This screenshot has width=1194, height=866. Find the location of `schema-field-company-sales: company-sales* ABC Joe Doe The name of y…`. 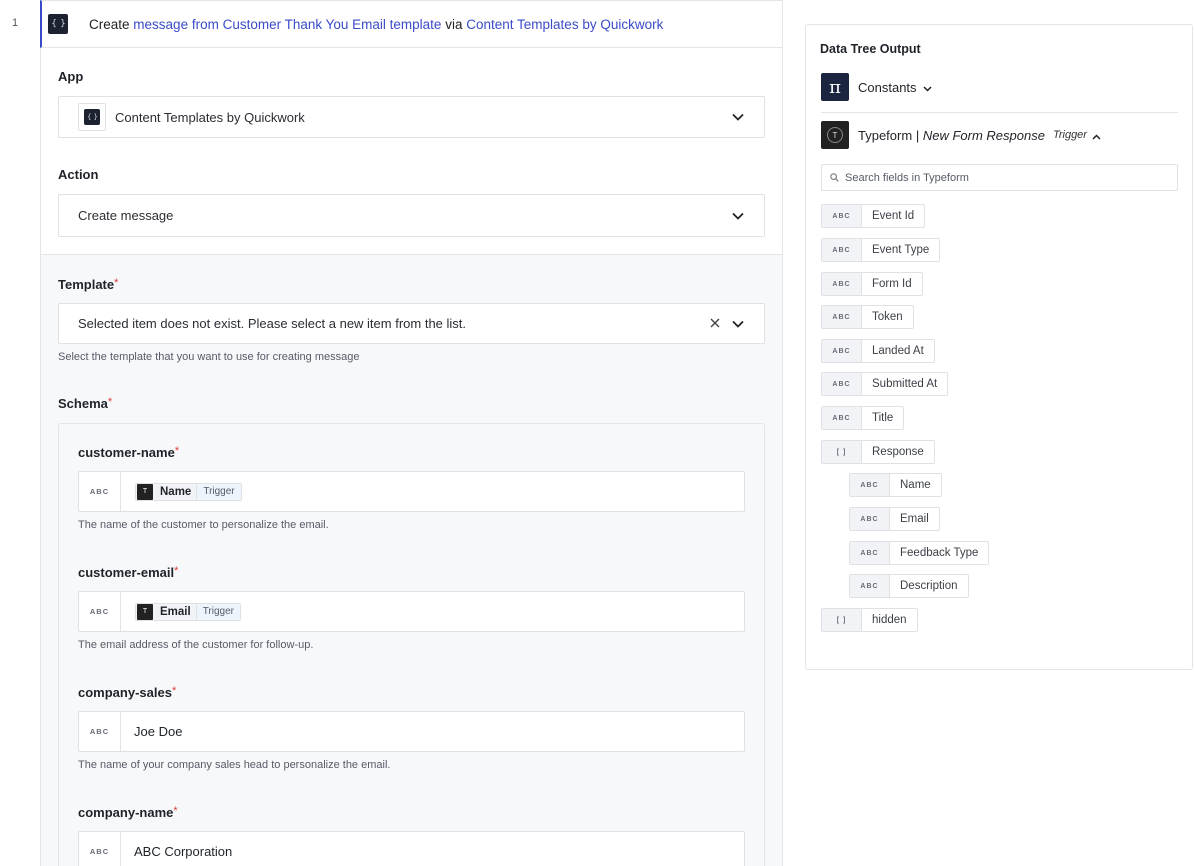

schema-field-company-sales: company-sales* ABC Joe Doe The name of y… is located at coordinates (411, 728).